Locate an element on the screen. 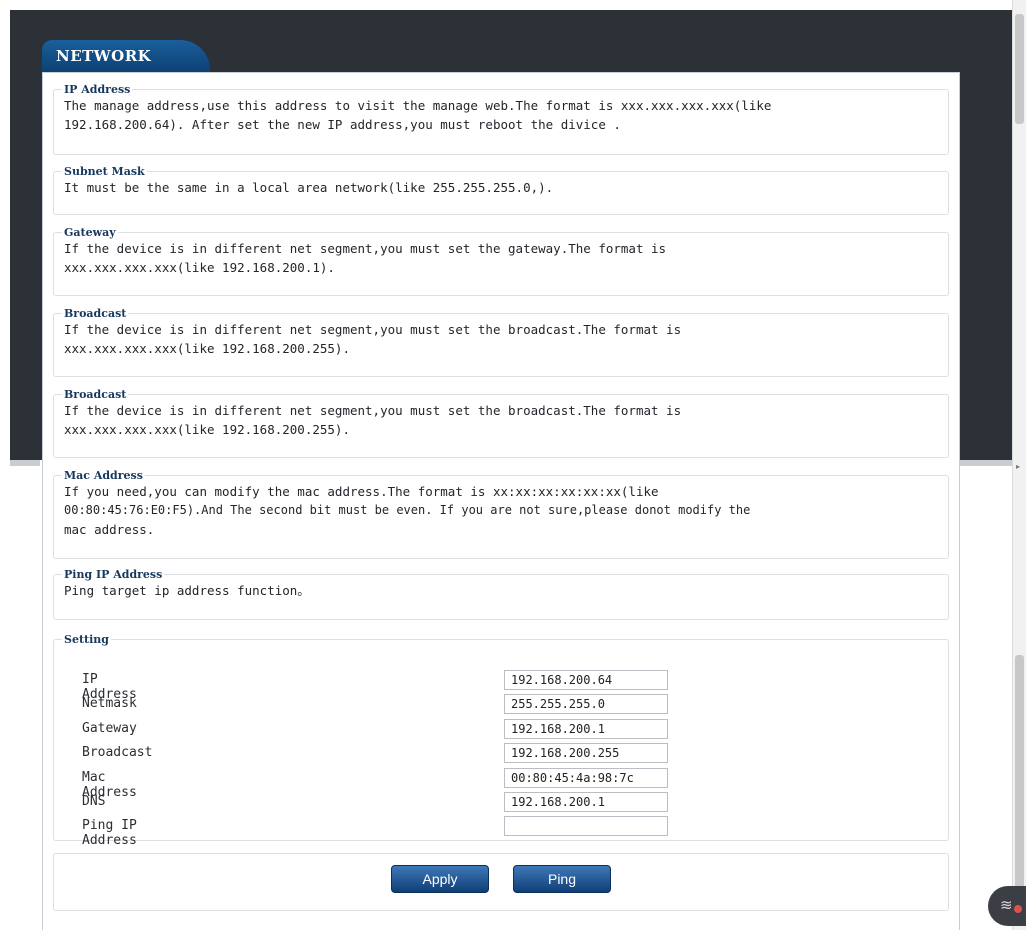  wifi-icon: ≋ is located at coordinates (1006, 905).